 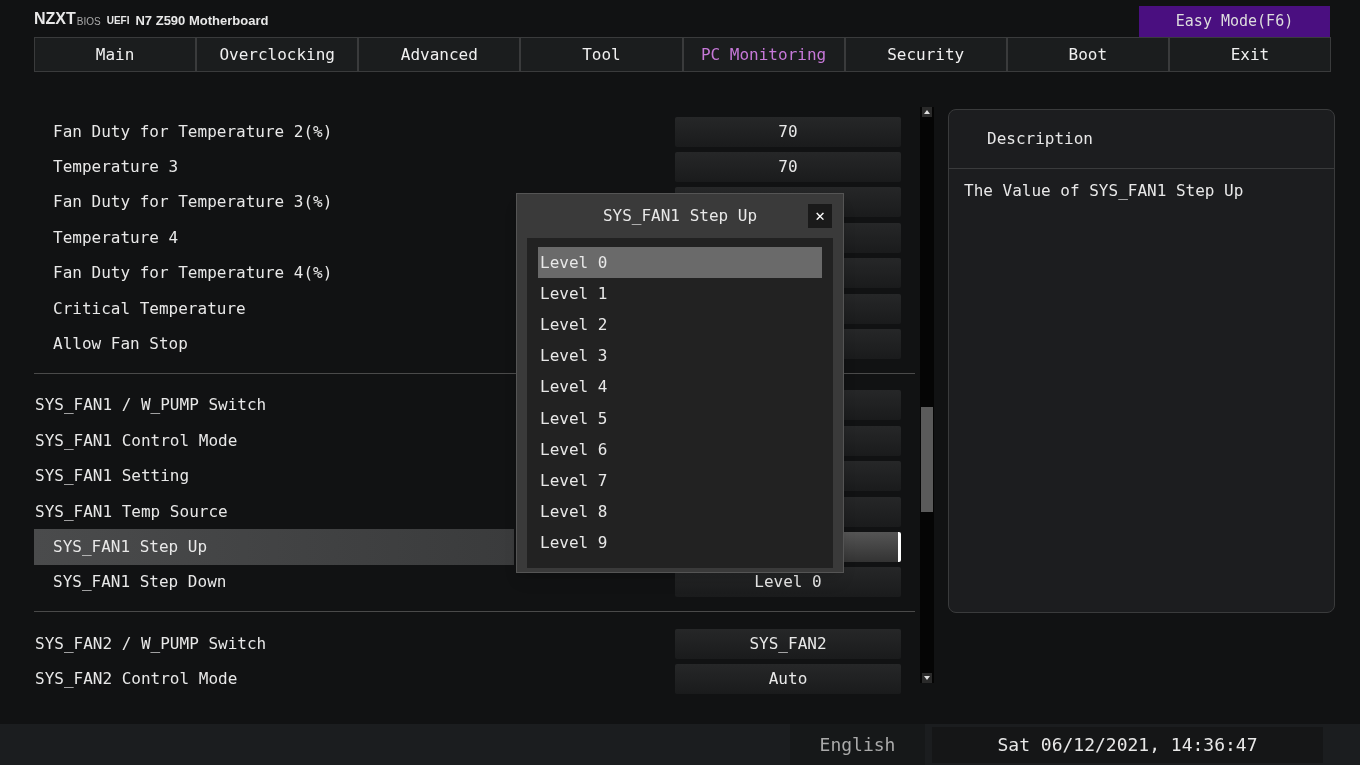 What do you see at coordinates (274, 547) in the screenshot?
I see `setting-label: SYS_FAN1 Step Up` at bounding box center [274, 547].